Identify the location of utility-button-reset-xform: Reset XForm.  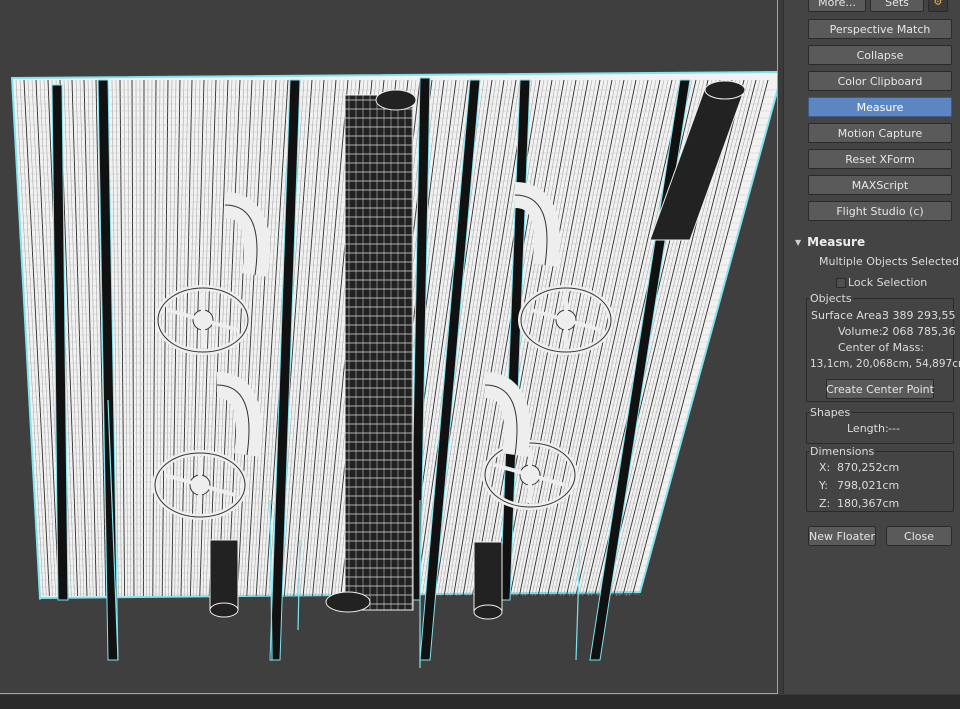
(880, 159).